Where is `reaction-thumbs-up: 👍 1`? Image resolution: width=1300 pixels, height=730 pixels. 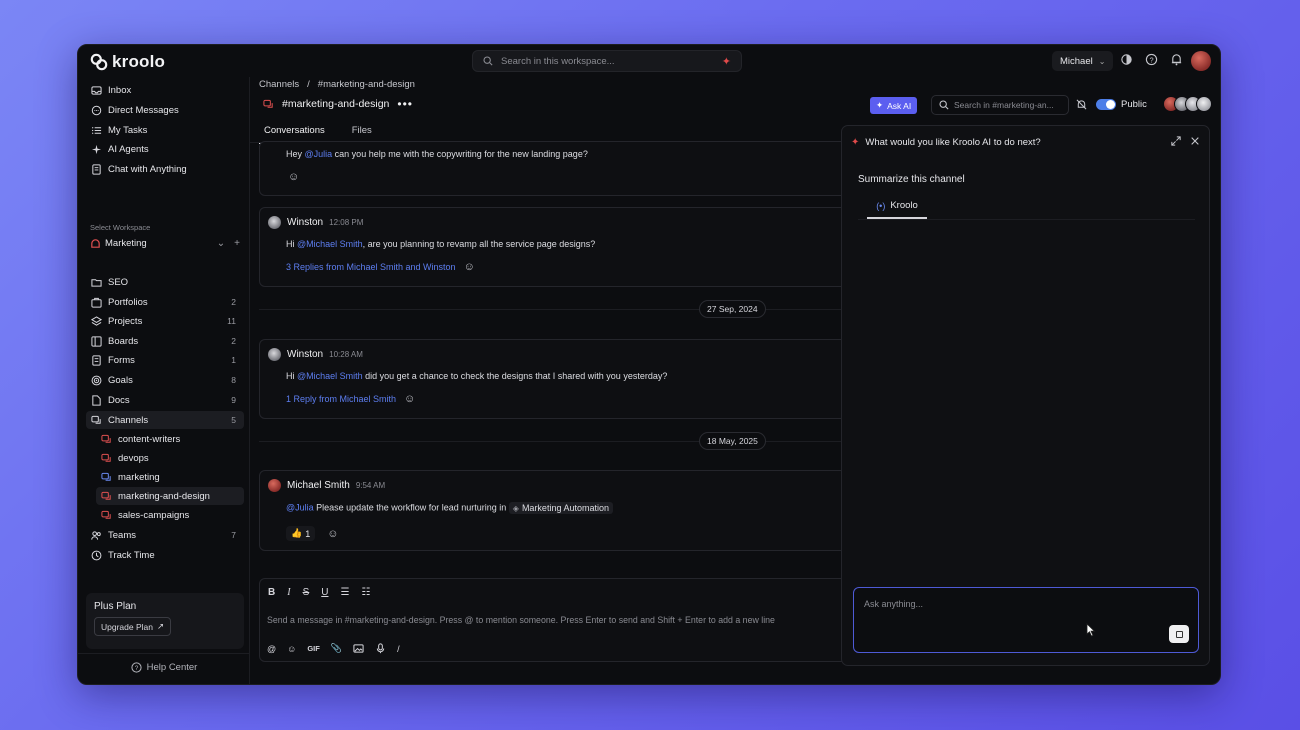 reaction-thumbs-up: 👍 1 is located at coordinates (301, 533).